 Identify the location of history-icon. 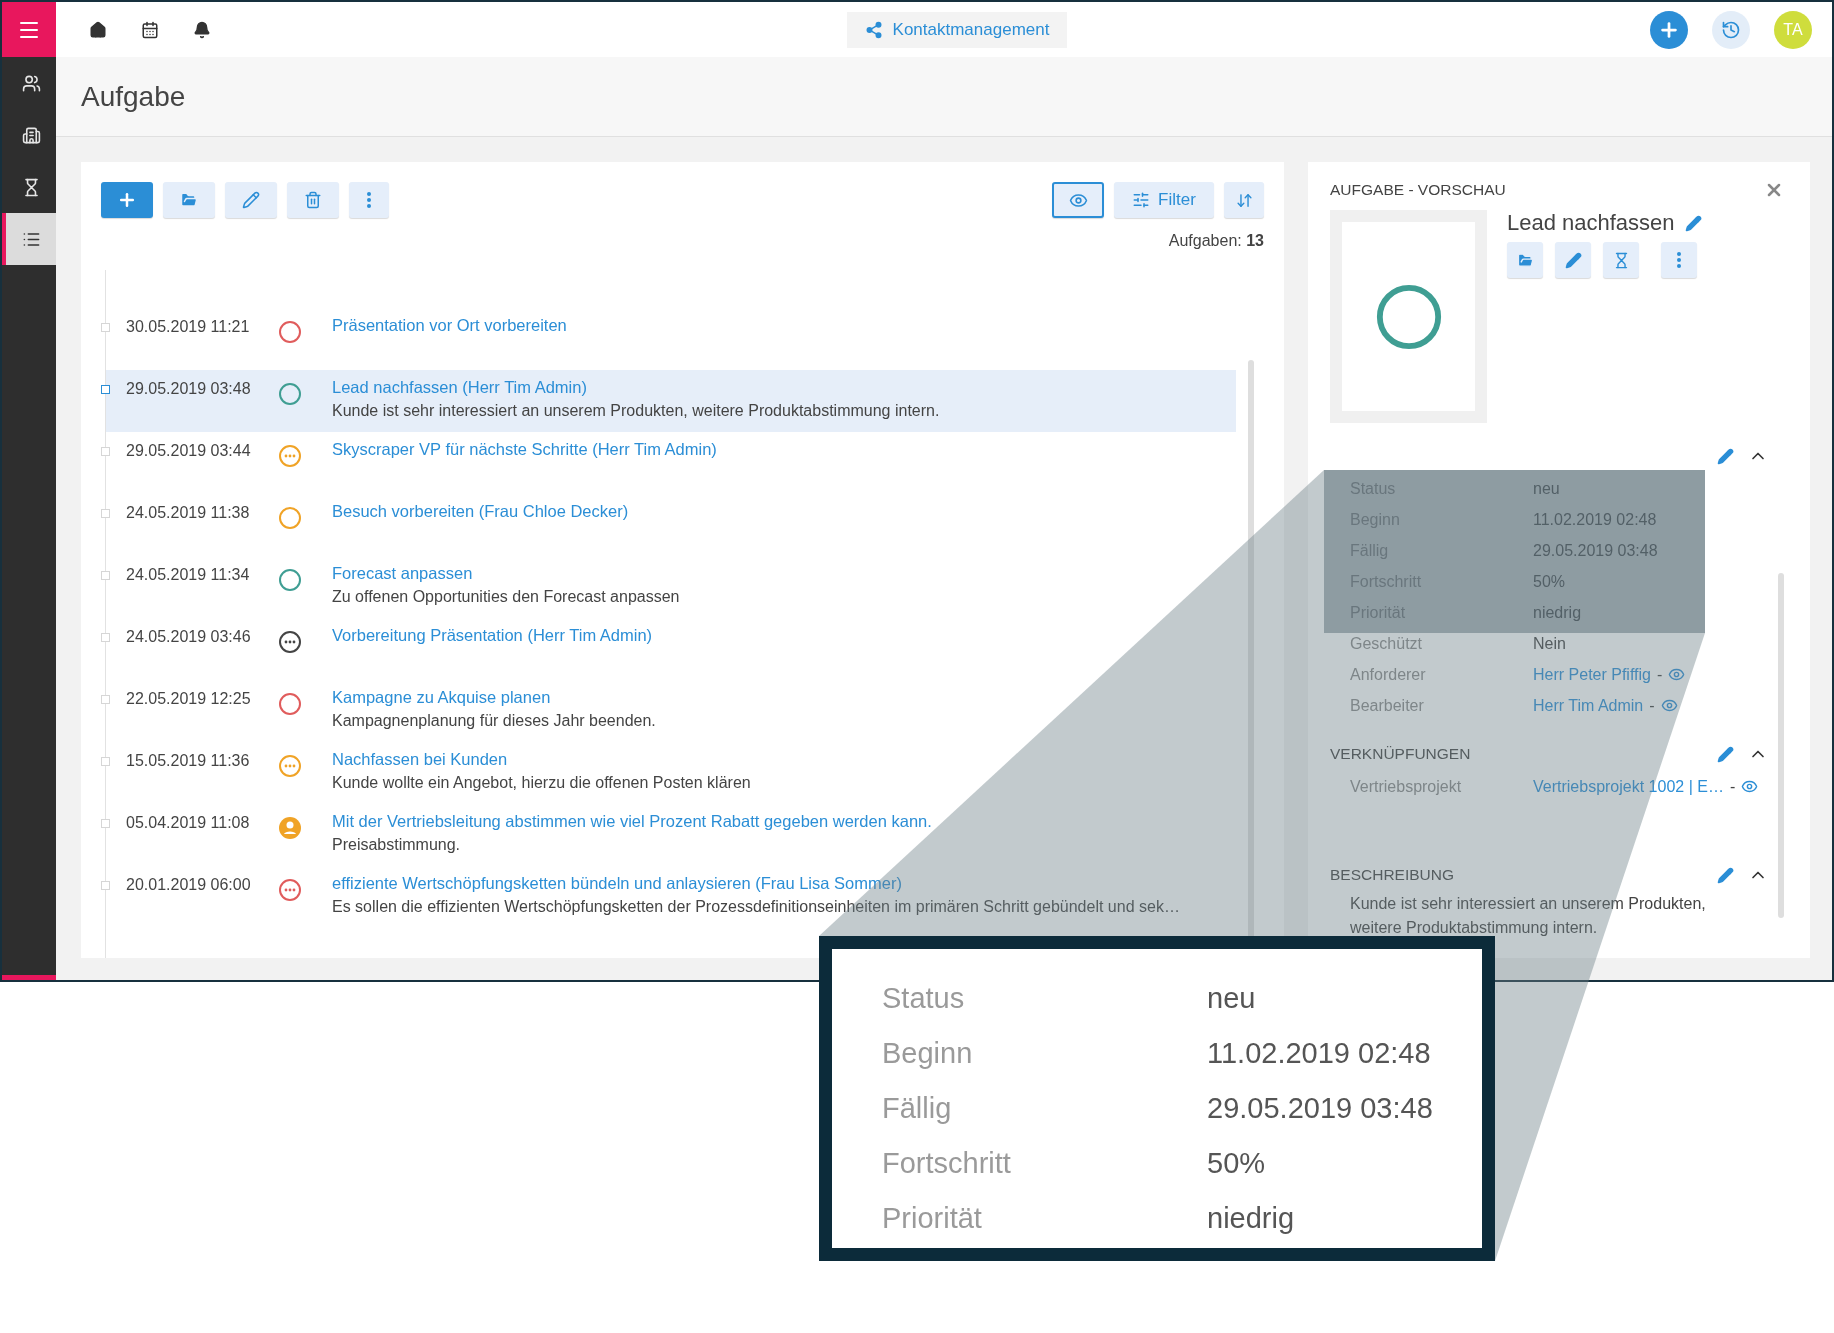
(1731, 29).